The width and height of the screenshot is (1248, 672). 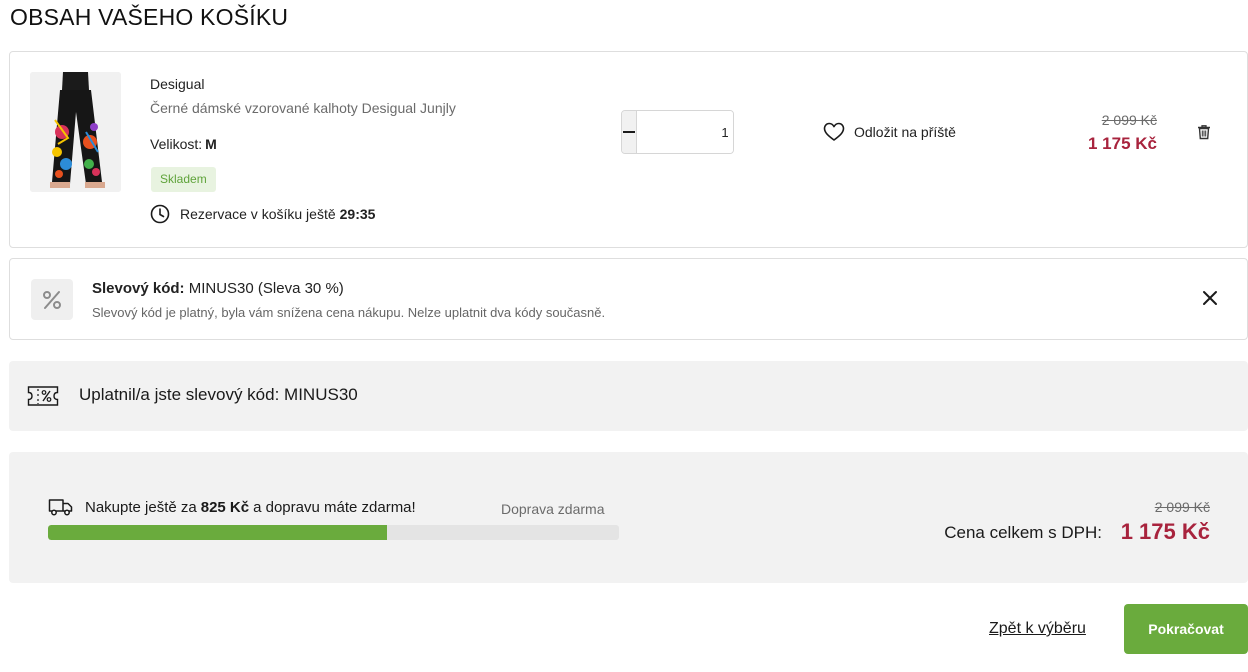 I want to click on shipping-progress-fill, so click(x=217, y=532).